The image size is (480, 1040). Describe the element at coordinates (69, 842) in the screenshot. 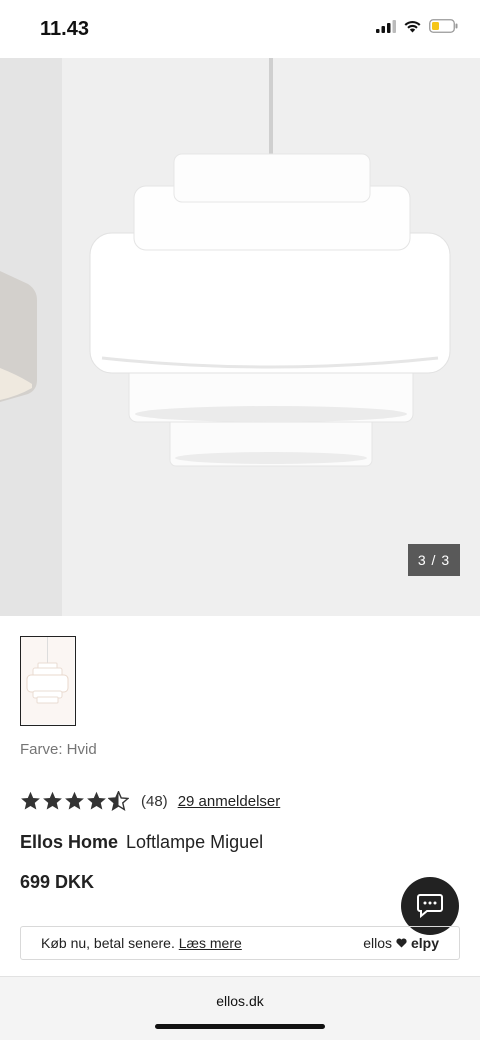

I see `brand-name: Ellos Home` at that location.